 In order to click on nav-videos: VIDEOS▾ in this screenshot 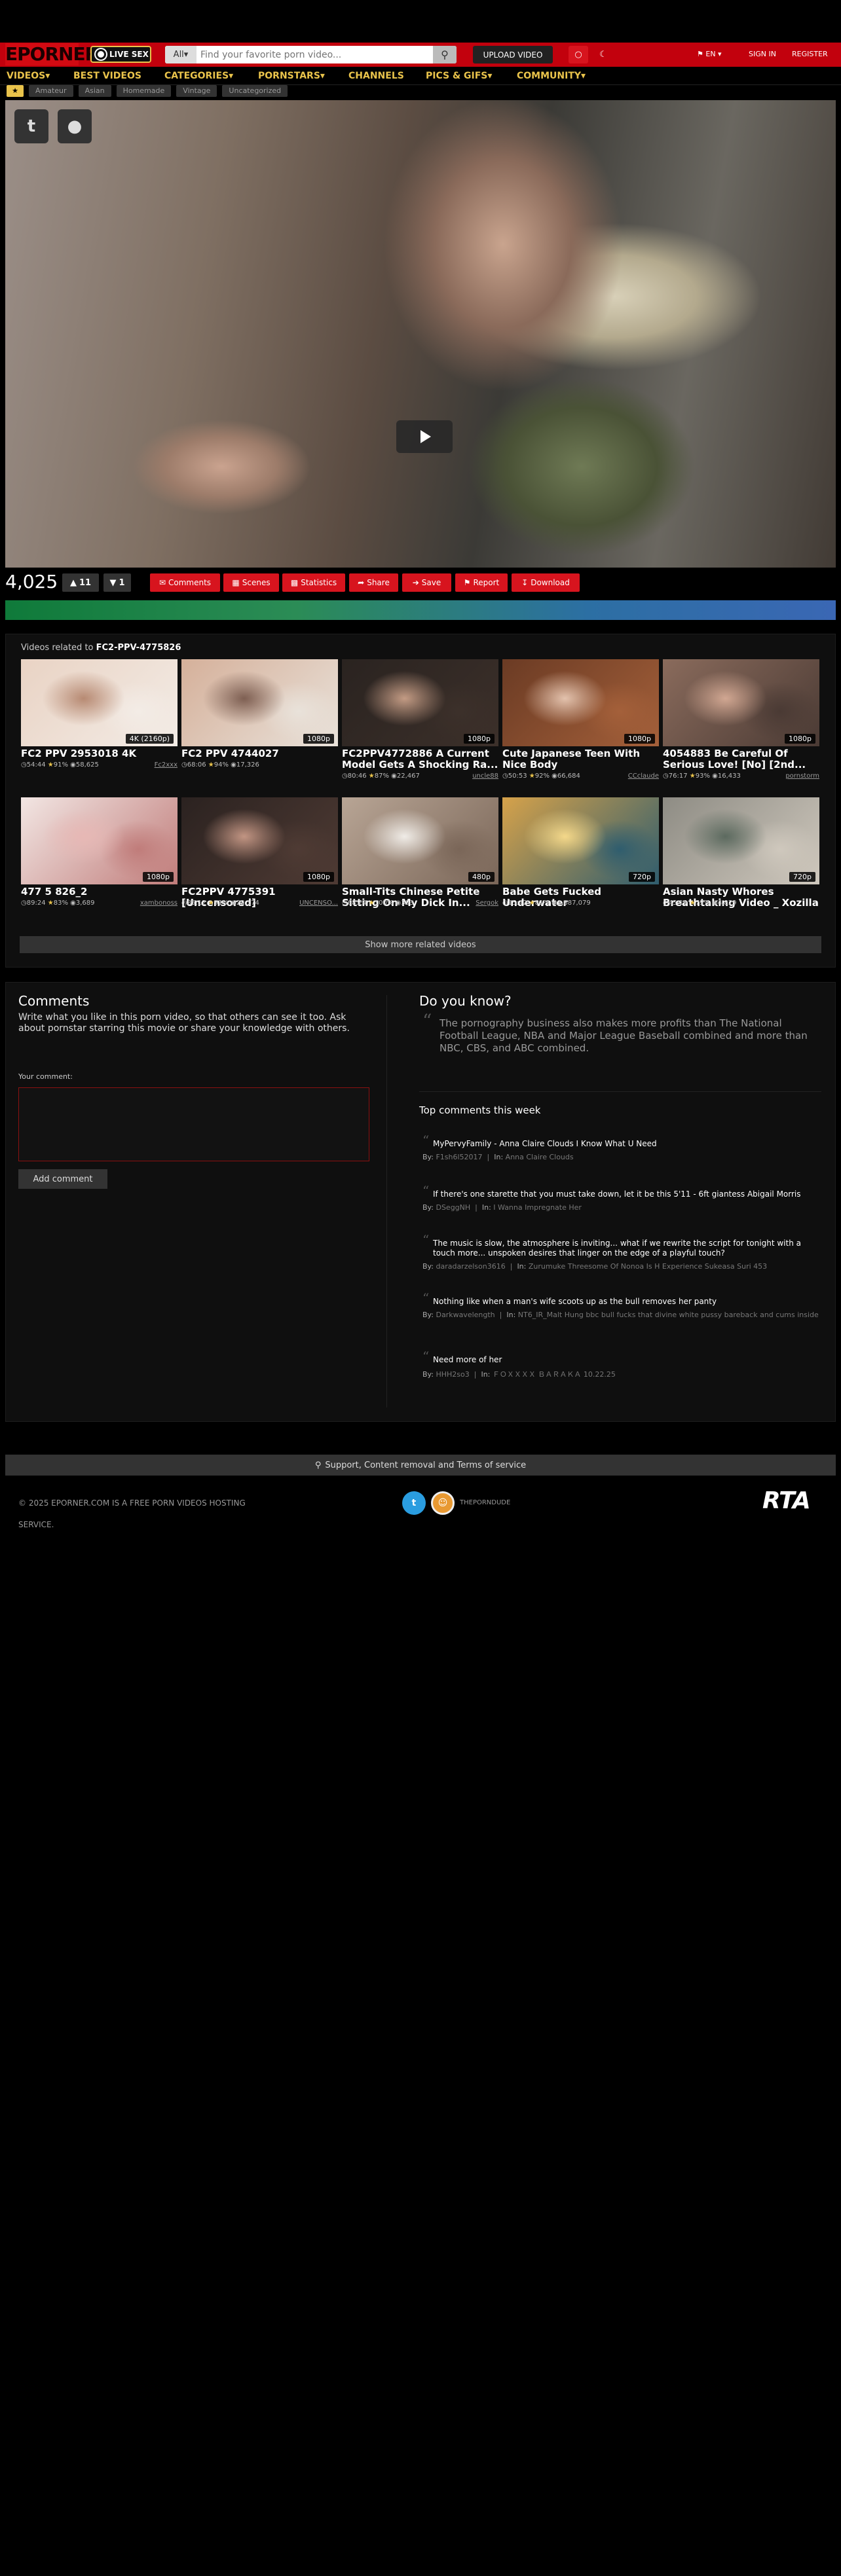, I will do `click(28, 75)`.